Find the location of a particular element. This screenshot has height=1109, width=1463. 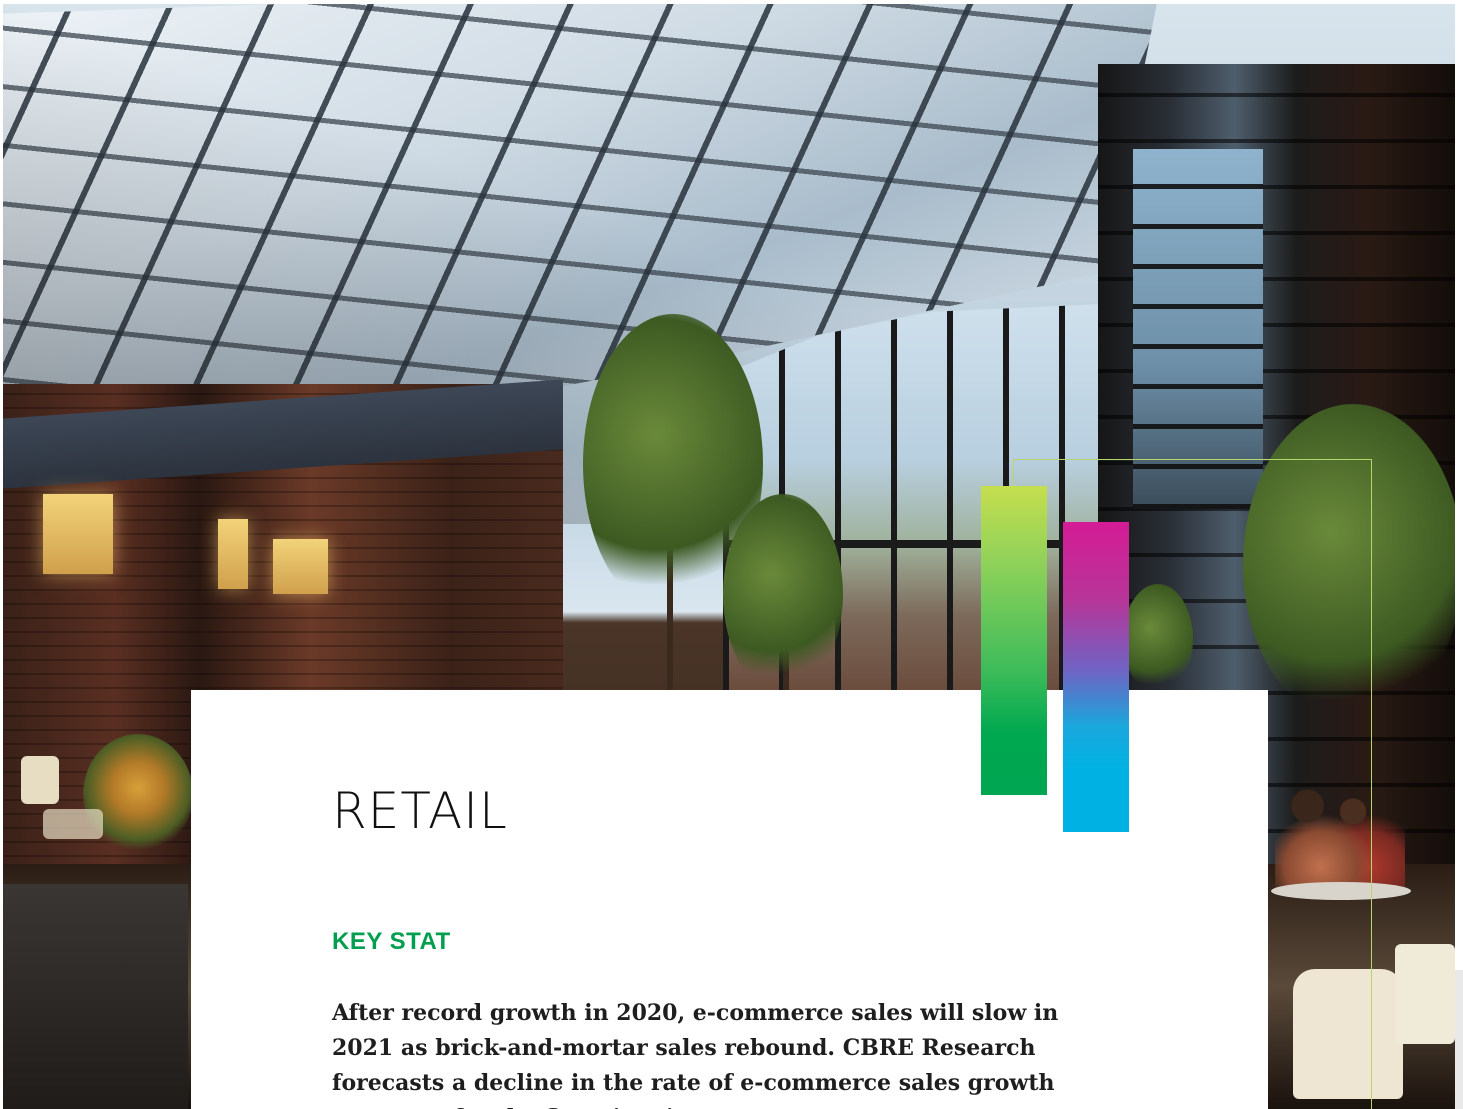

photo-tree is located at coordinates (783, 594).